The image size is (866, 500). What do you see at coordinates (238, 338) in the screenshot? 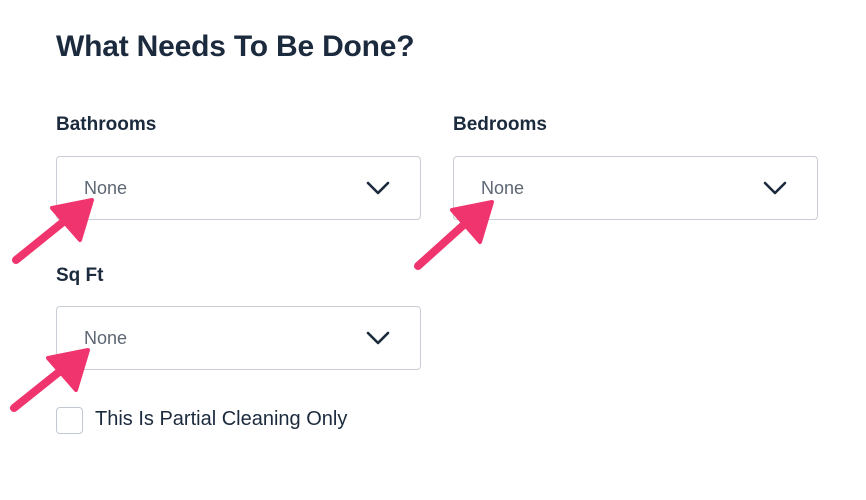
I see `sqft-select: None` at bounding box center [238, 338].